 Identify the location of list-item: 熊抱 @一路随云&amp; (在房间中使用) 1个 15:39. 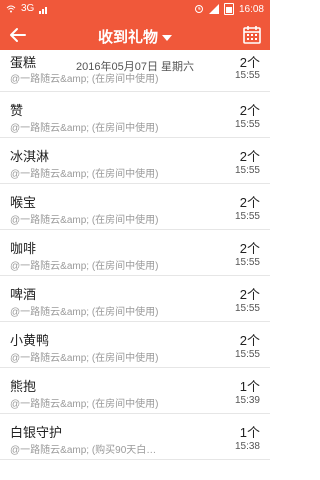
(135, 391).